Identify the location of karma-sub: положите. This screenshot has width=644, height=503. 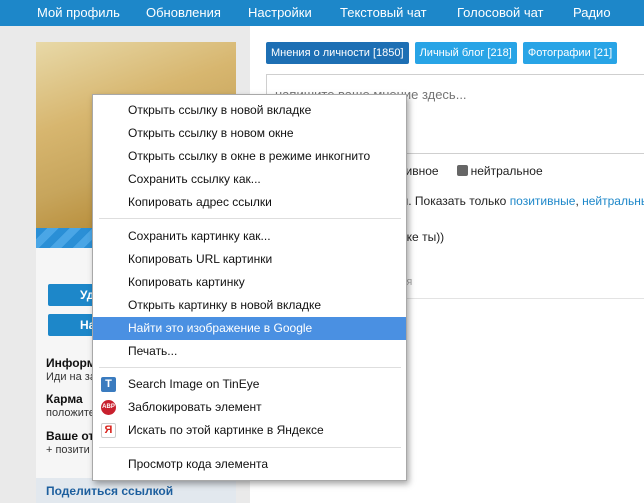
(70, 413).